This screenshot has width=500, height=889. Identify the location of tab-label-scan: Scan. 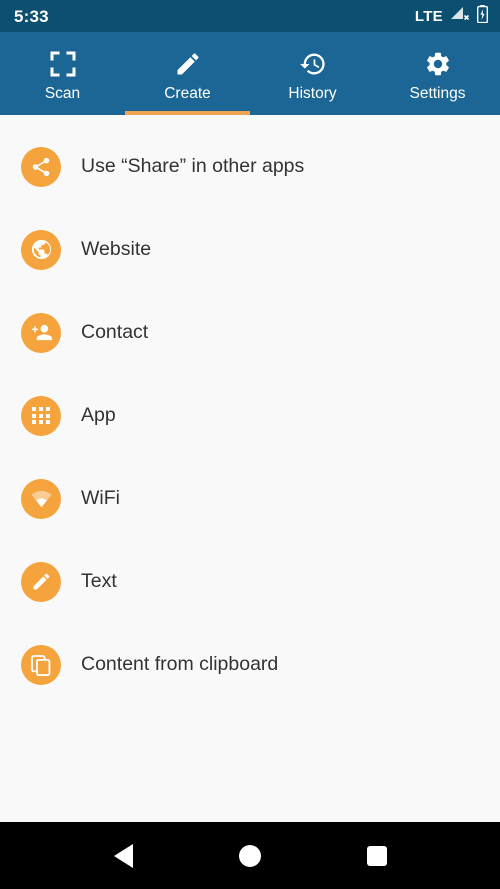
(62, 94).